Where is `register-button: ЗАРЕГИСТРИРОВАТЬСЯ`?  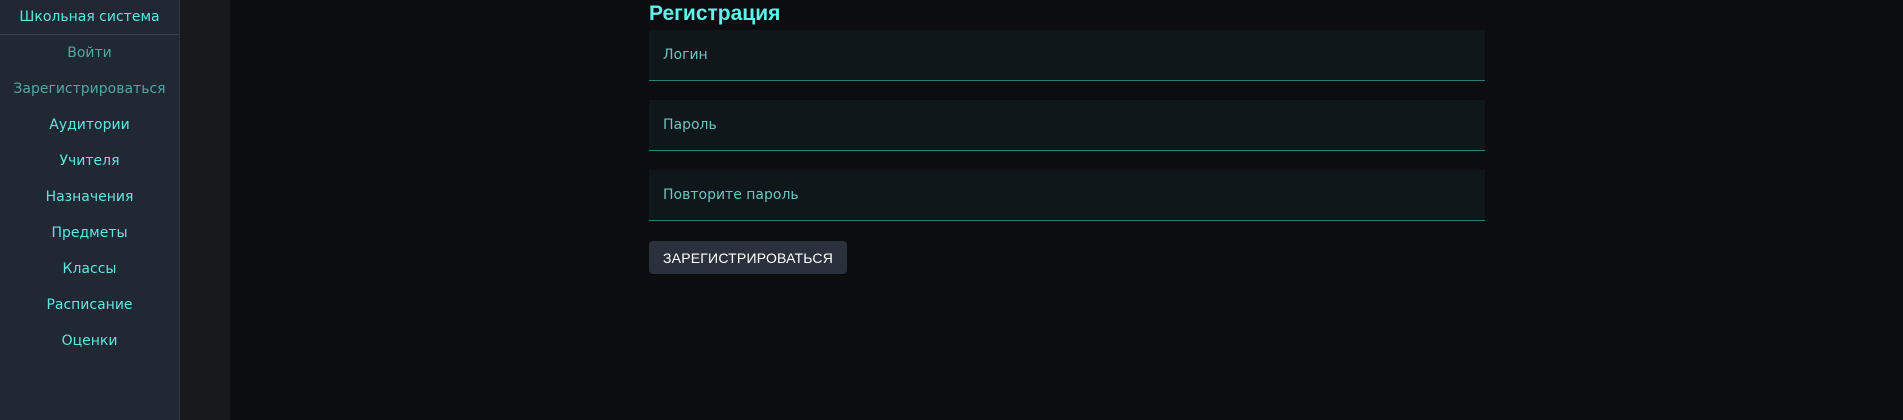 register-button: ЗАРЕГИСТРИРОВАТЬСЯ is located at coordinates (748, 257).